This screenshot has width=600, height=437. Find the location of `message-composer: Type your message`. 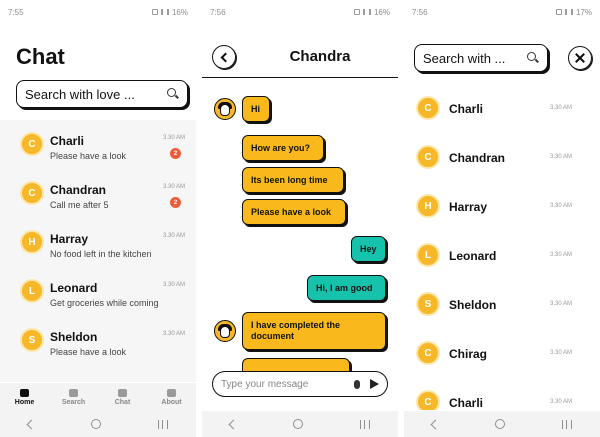

message-composer: Type your message is located at coordinates (300, 384).